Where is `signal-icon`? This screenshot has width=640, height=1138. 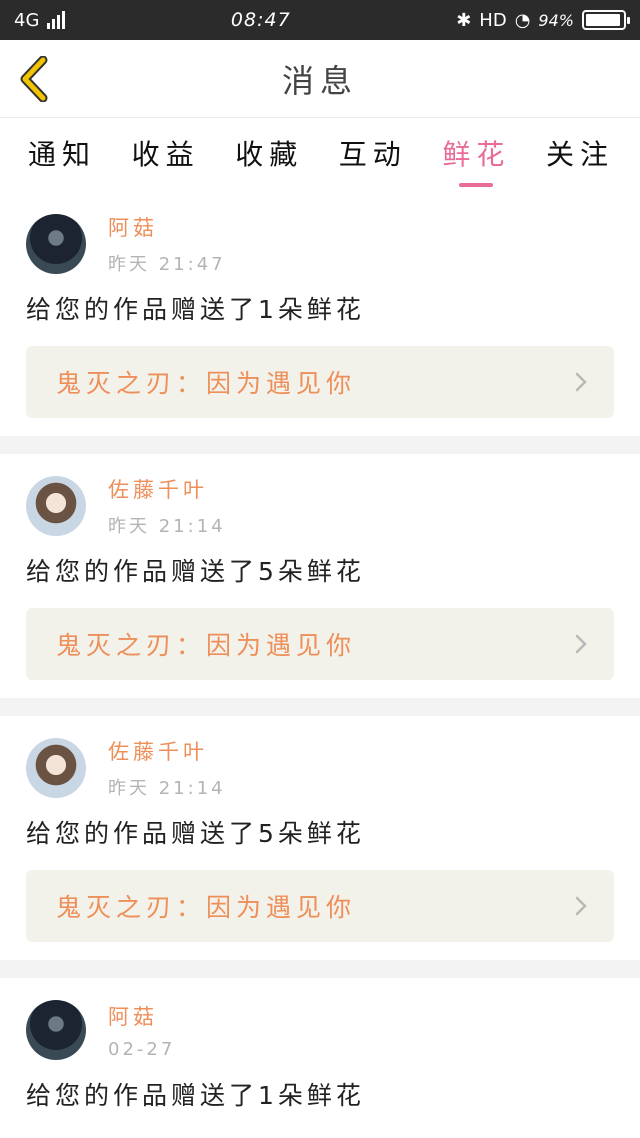 signal-icon is located at coordinates (56, 20).